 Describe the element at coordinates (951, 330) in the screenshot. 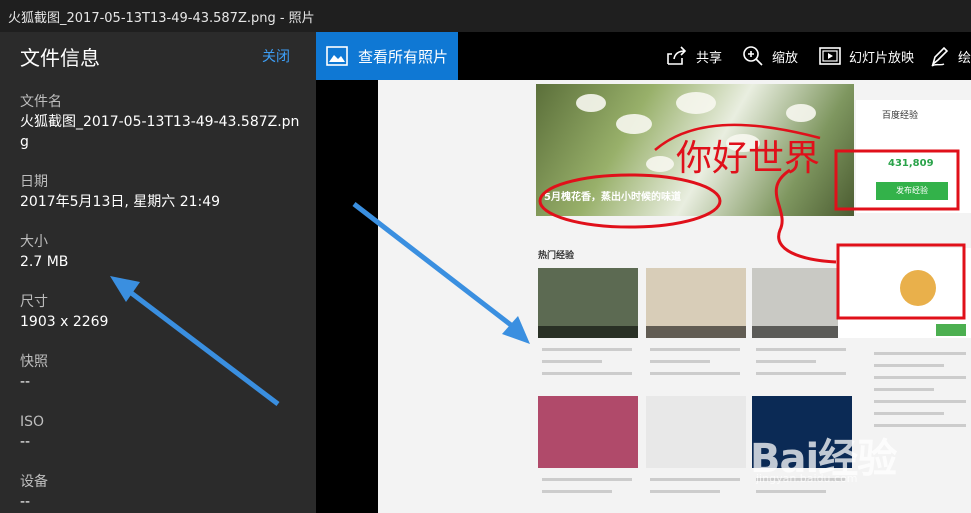

I see `user-card-button` at that location.